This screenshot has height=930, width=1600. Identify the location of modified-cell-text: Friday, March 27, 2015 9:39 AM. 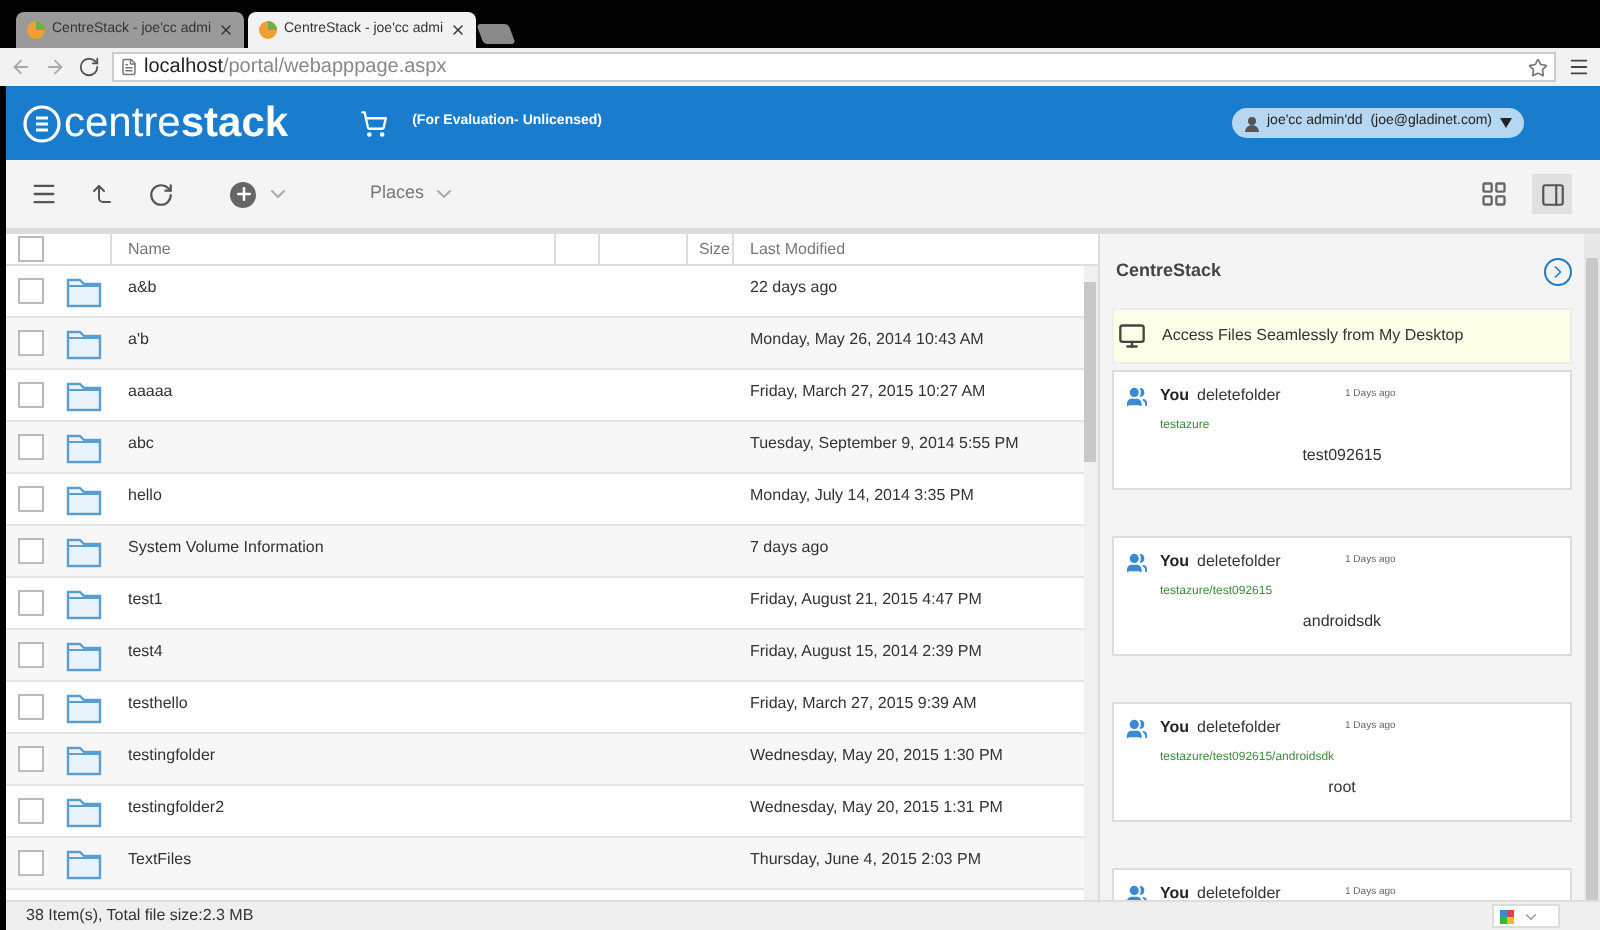
(862, 704).